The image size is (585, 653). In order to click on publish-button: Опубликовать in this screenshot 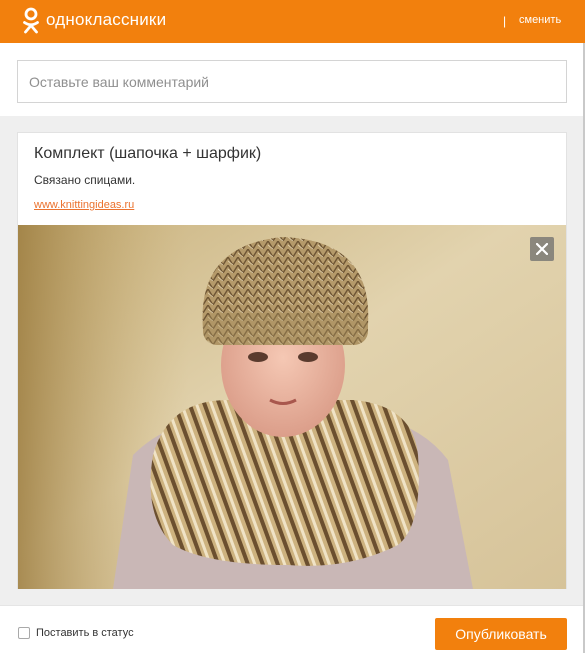, I will do `click(501, 634)`.